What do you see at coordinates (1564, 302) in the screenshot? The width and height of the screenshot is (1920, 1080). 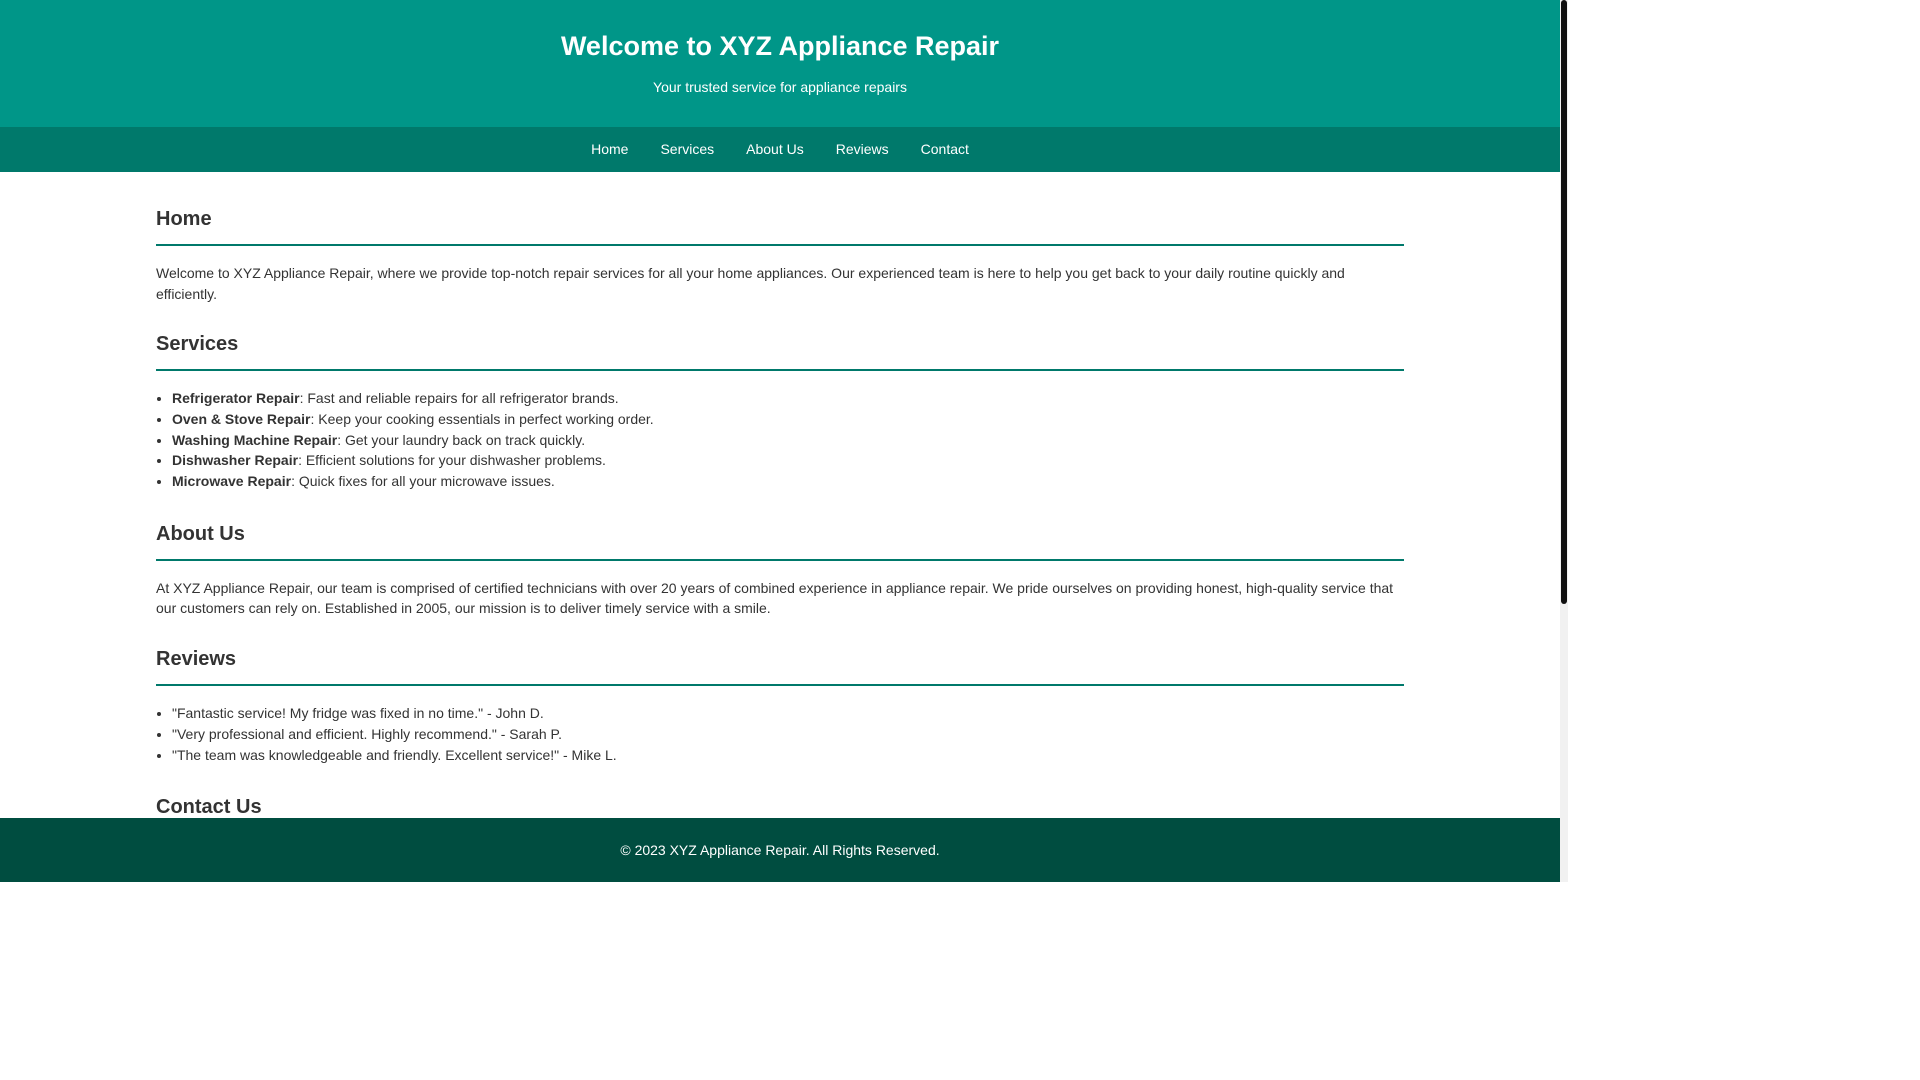 I see `scrollbar-thumb` at bounding box center [1564, 302].